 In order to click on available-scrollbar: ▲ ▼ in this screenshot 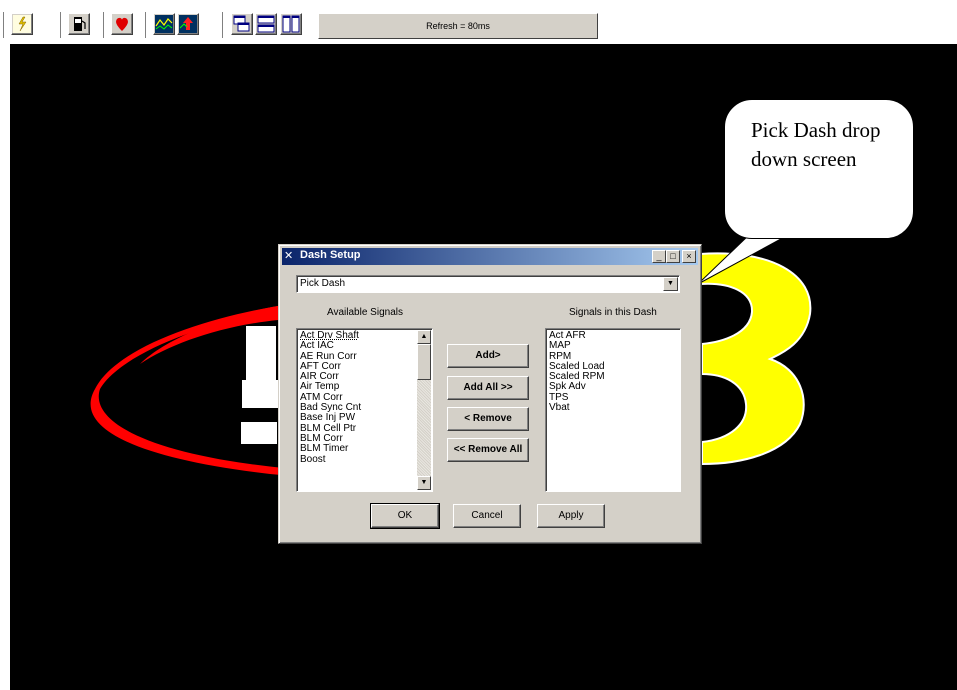, I will do `click(424, 410)`.